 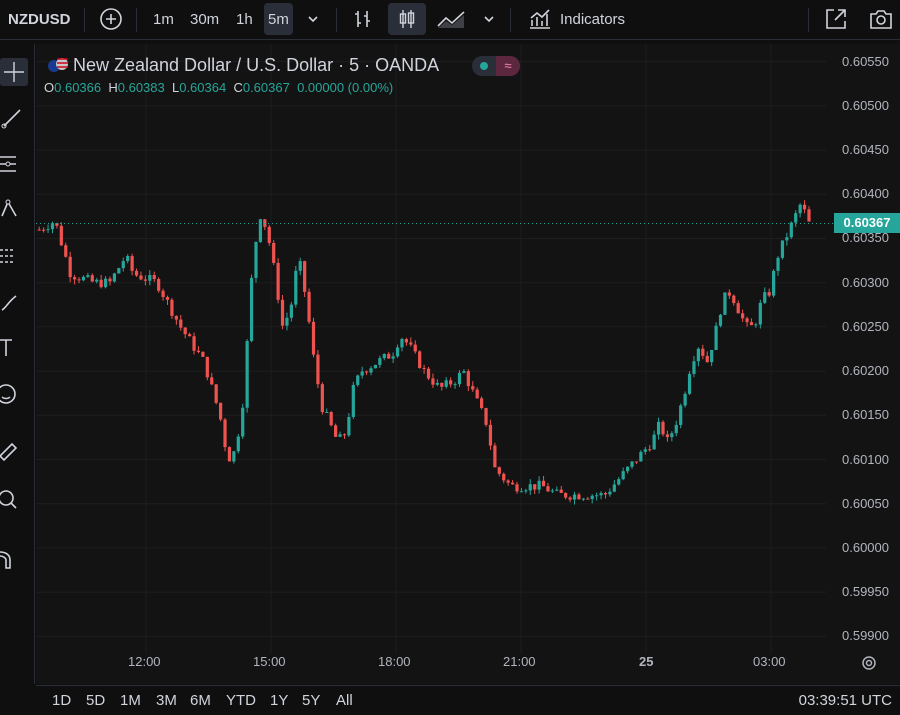 I want to click on last-price-tag: 0.60367, so click(x=867, y=223).